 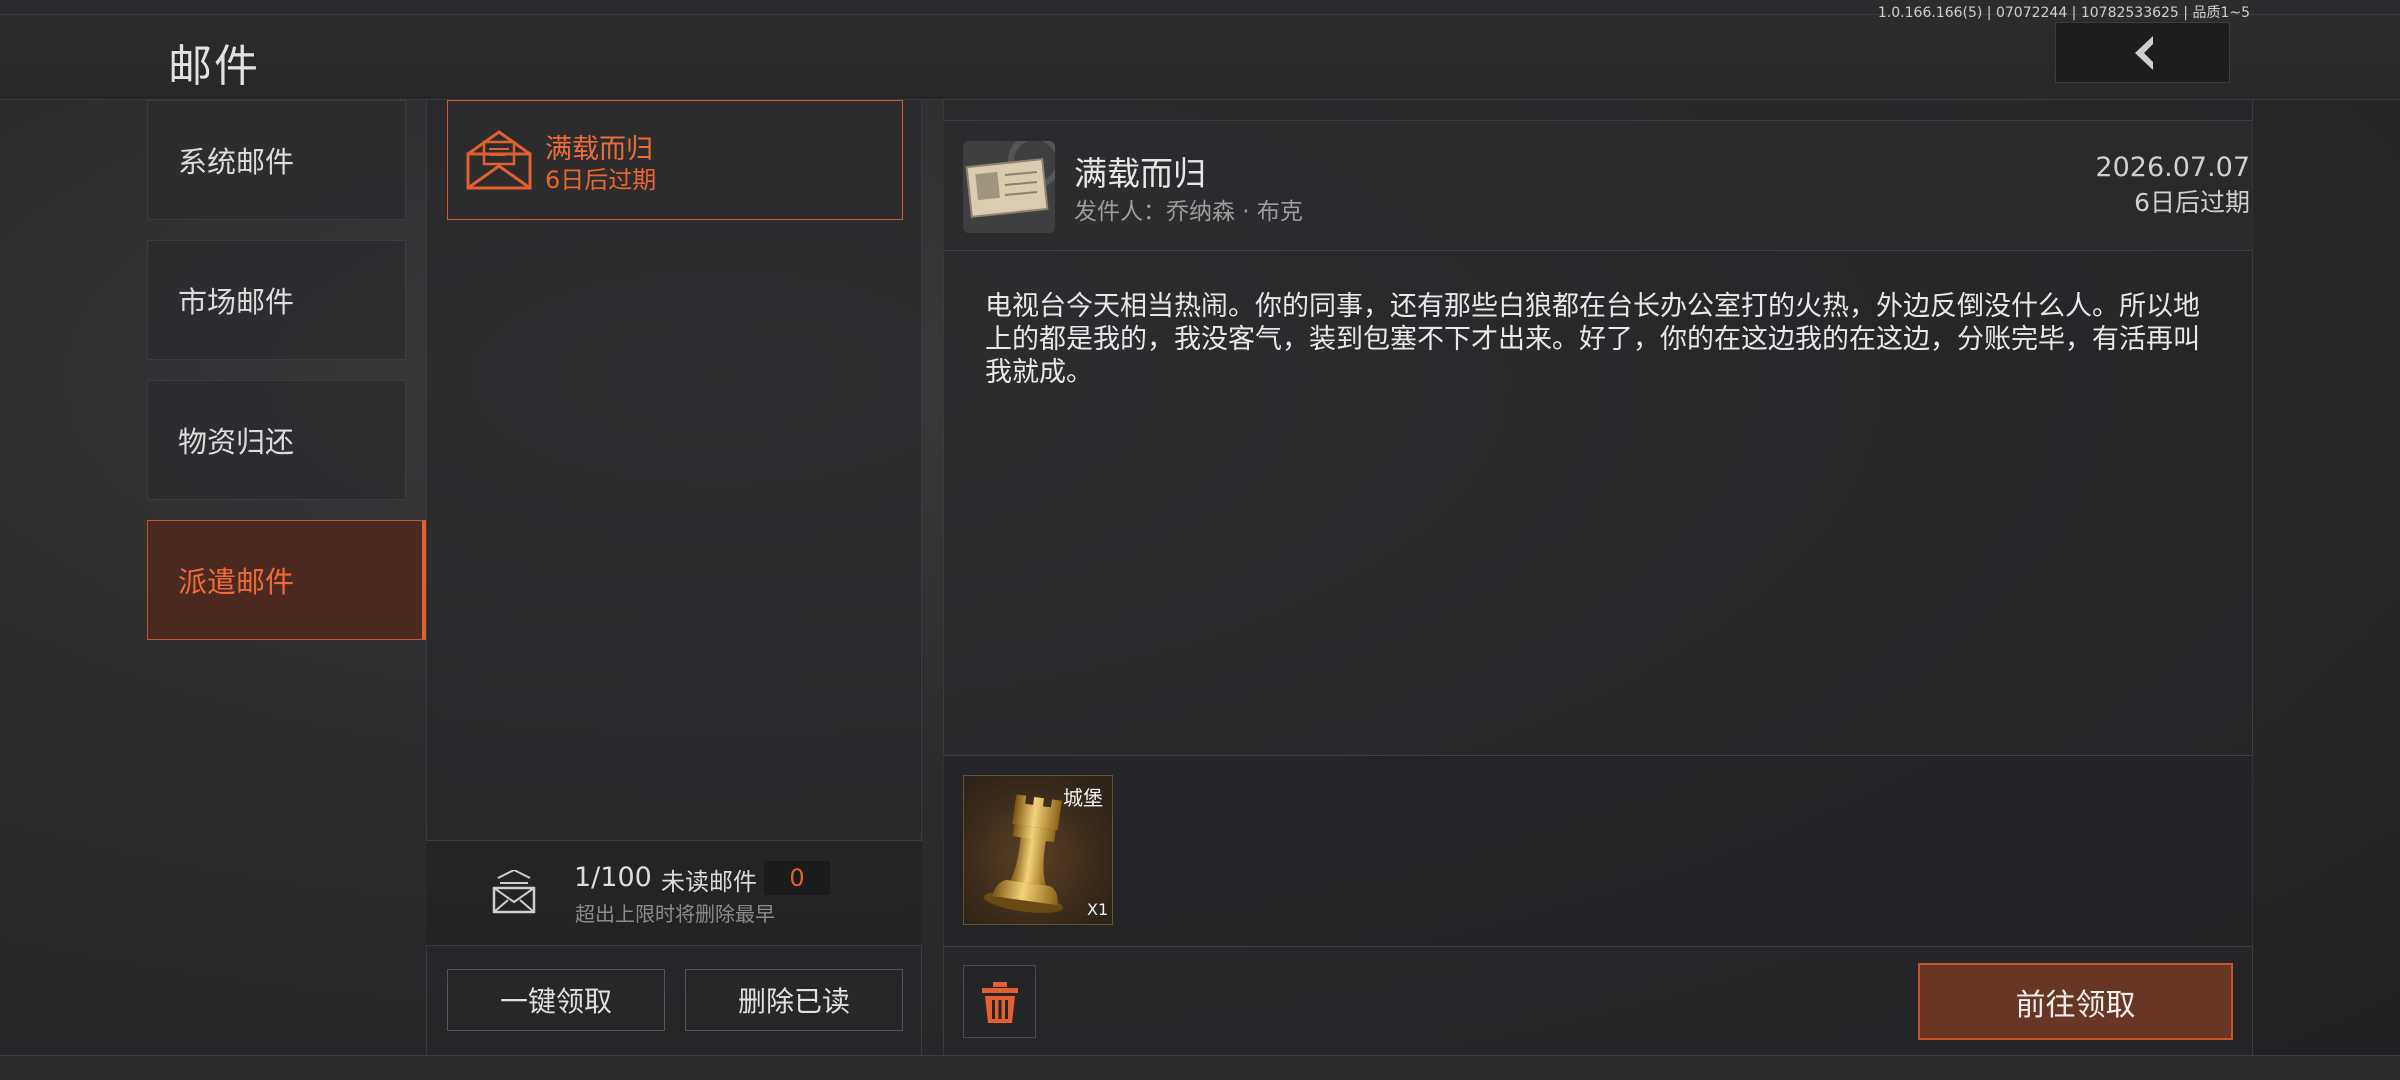 What do you see at coordinates (514, 892) in the screenshot?
I see `mail-stack-icon` at bounding box center [514, 892].